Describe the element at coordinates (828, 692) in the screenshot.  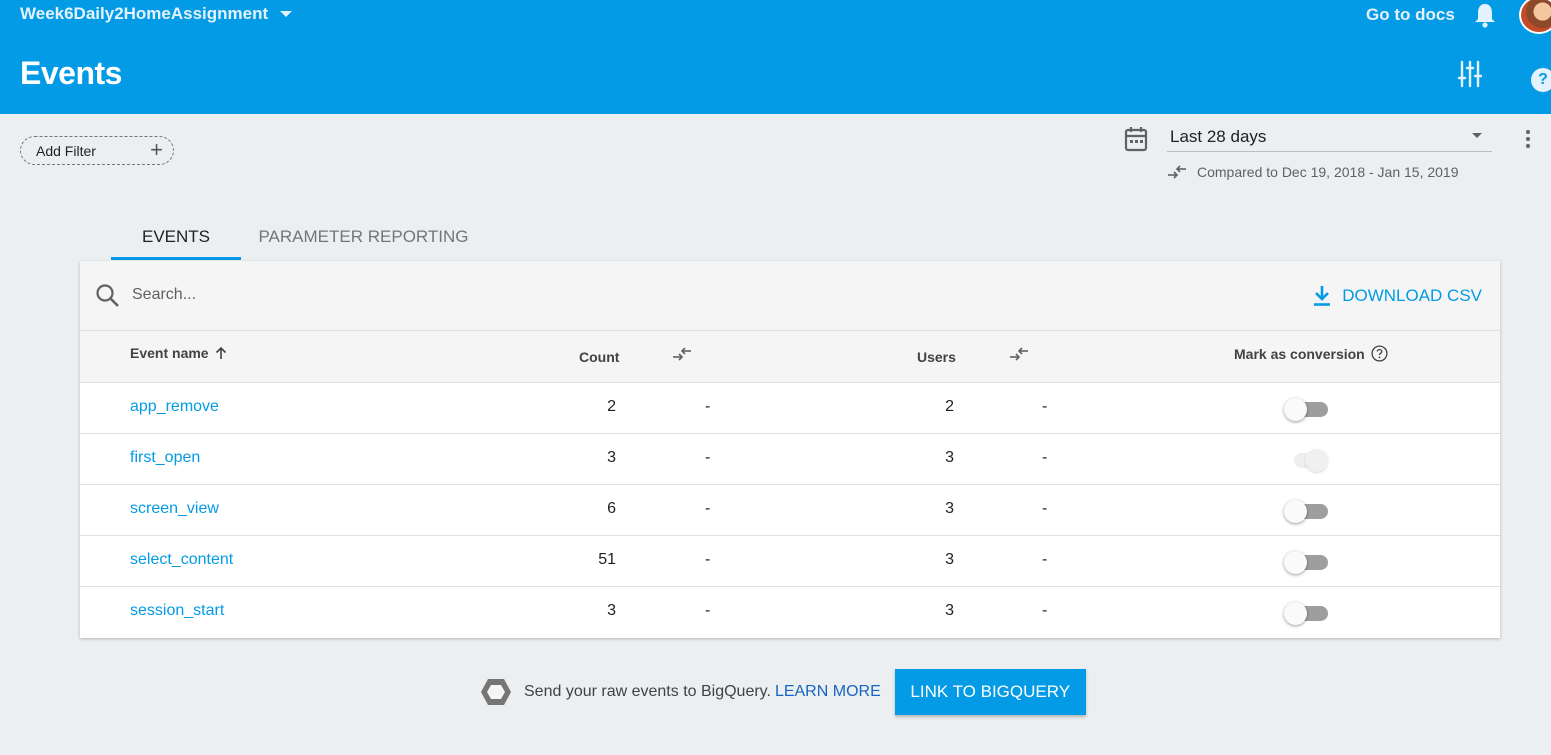
I see `learn-more-link: LEARN MORE` at that location.